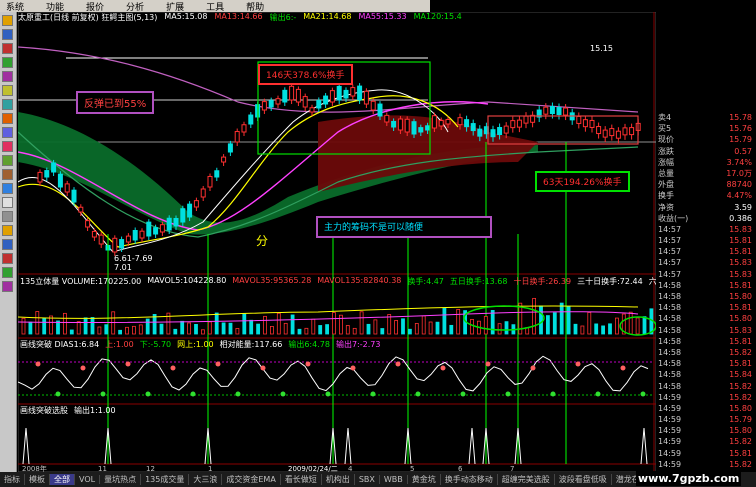 The image size is (756, 487). I want to click on indicator-tab: 模板, so click(37, 479).